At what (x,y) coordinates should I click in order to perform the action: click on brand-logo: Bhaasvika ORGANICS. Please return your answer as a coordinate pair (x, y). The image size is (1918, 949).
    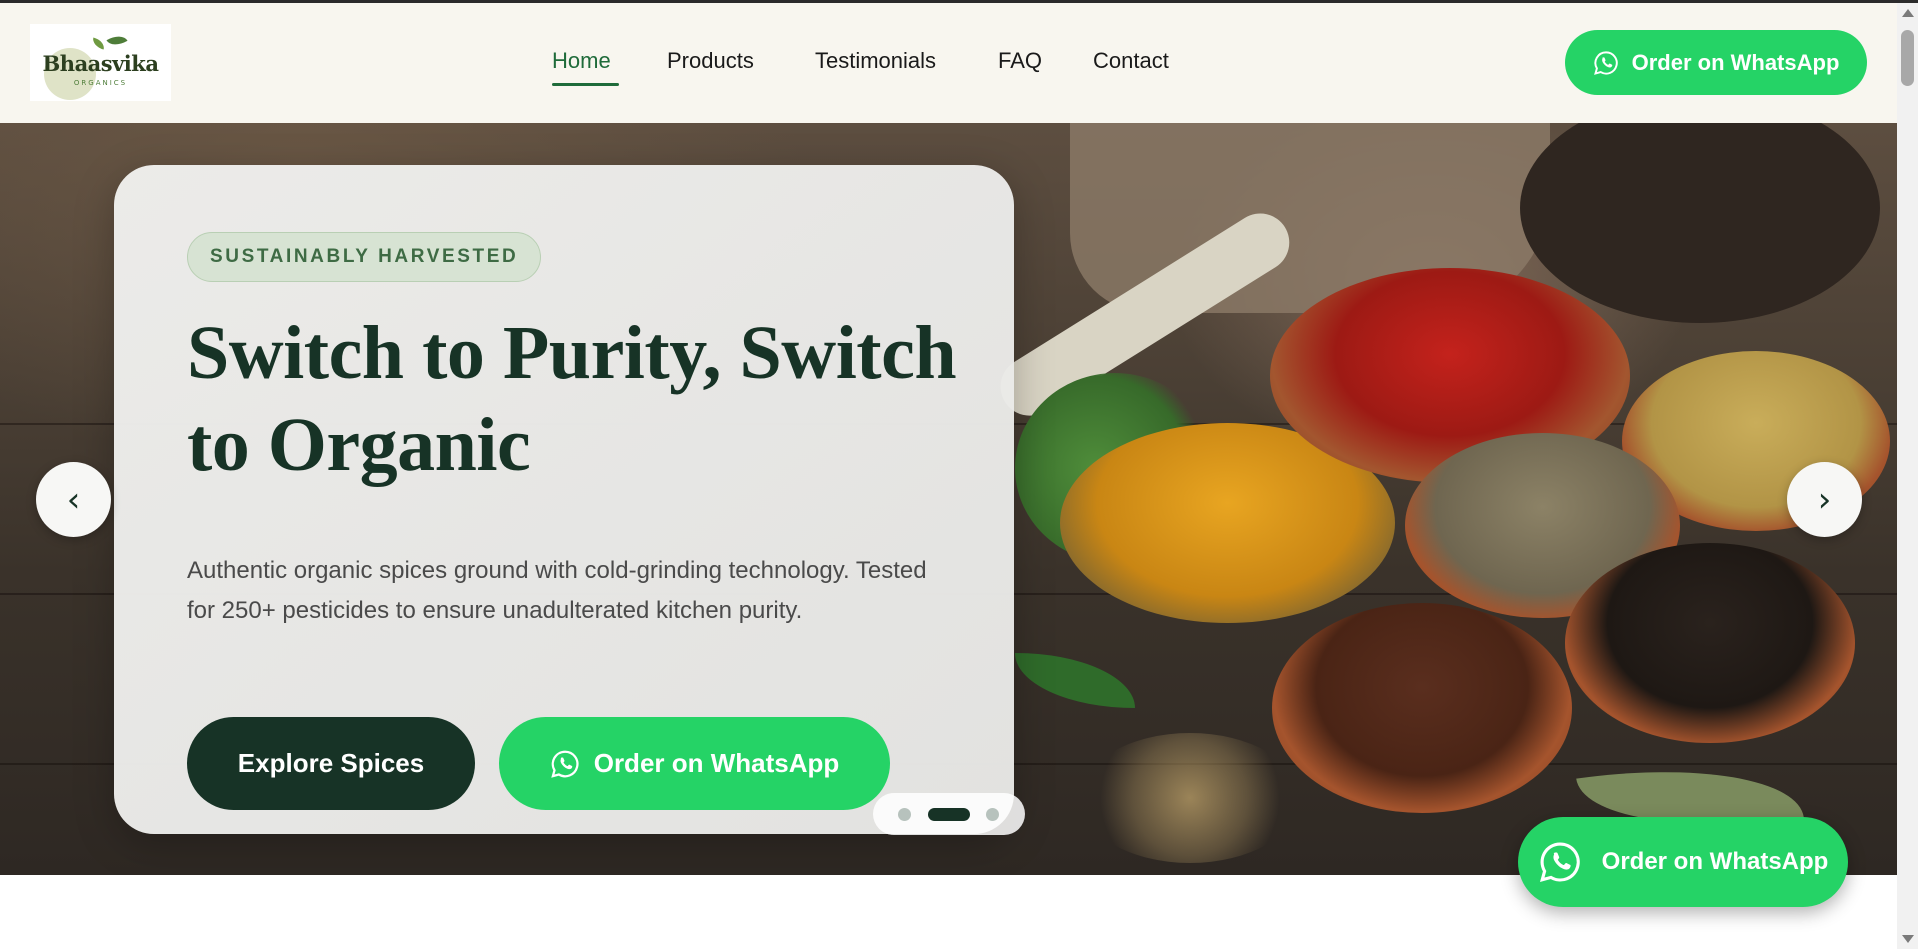
    Looking at the image, I should click on (100, 62).